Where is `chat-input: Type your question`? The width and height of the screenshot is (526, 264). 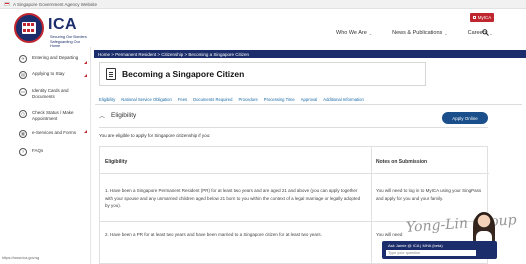 chat-input: Type your question is located at coordinates (431, 253).